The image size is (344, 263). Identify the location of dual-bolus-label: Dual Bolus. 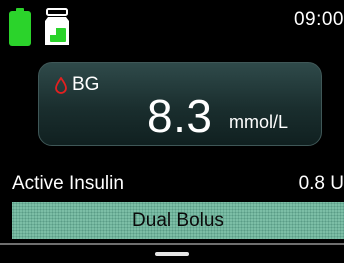
(178, 220).